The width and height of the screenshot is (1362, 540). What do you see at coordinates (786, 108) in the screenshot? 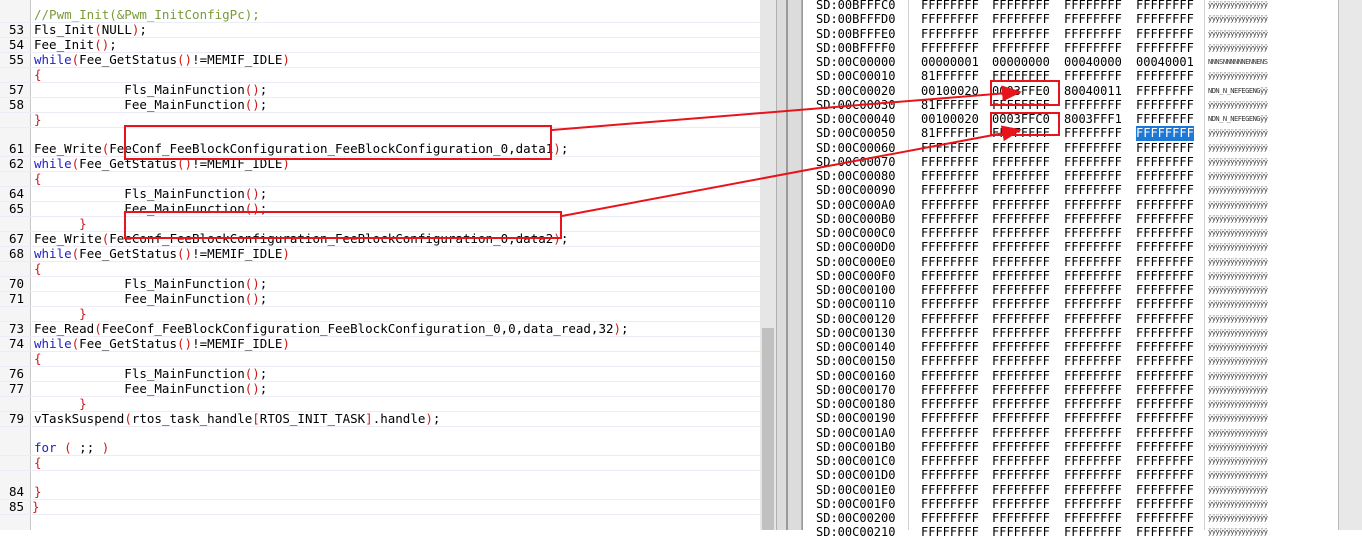
I see `arrow-data1-to-mem` at bounding box center [786, 108].